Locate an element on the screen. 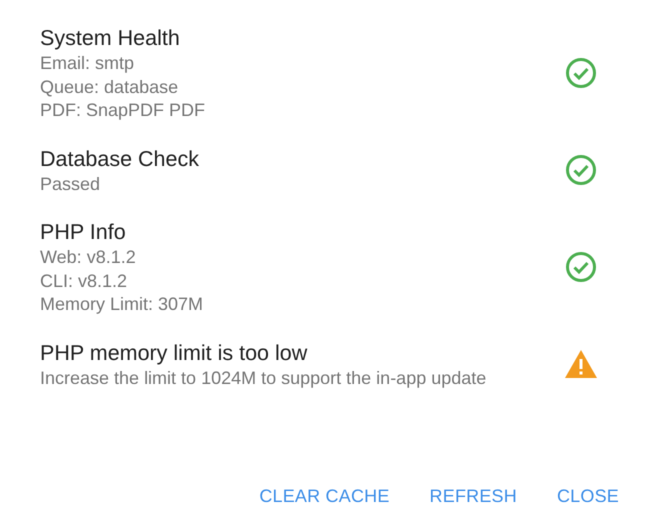 The height and width of the screenshot is (517, 651). check-detail: Web: v8.1.2 is located at coordinates (88, 257).